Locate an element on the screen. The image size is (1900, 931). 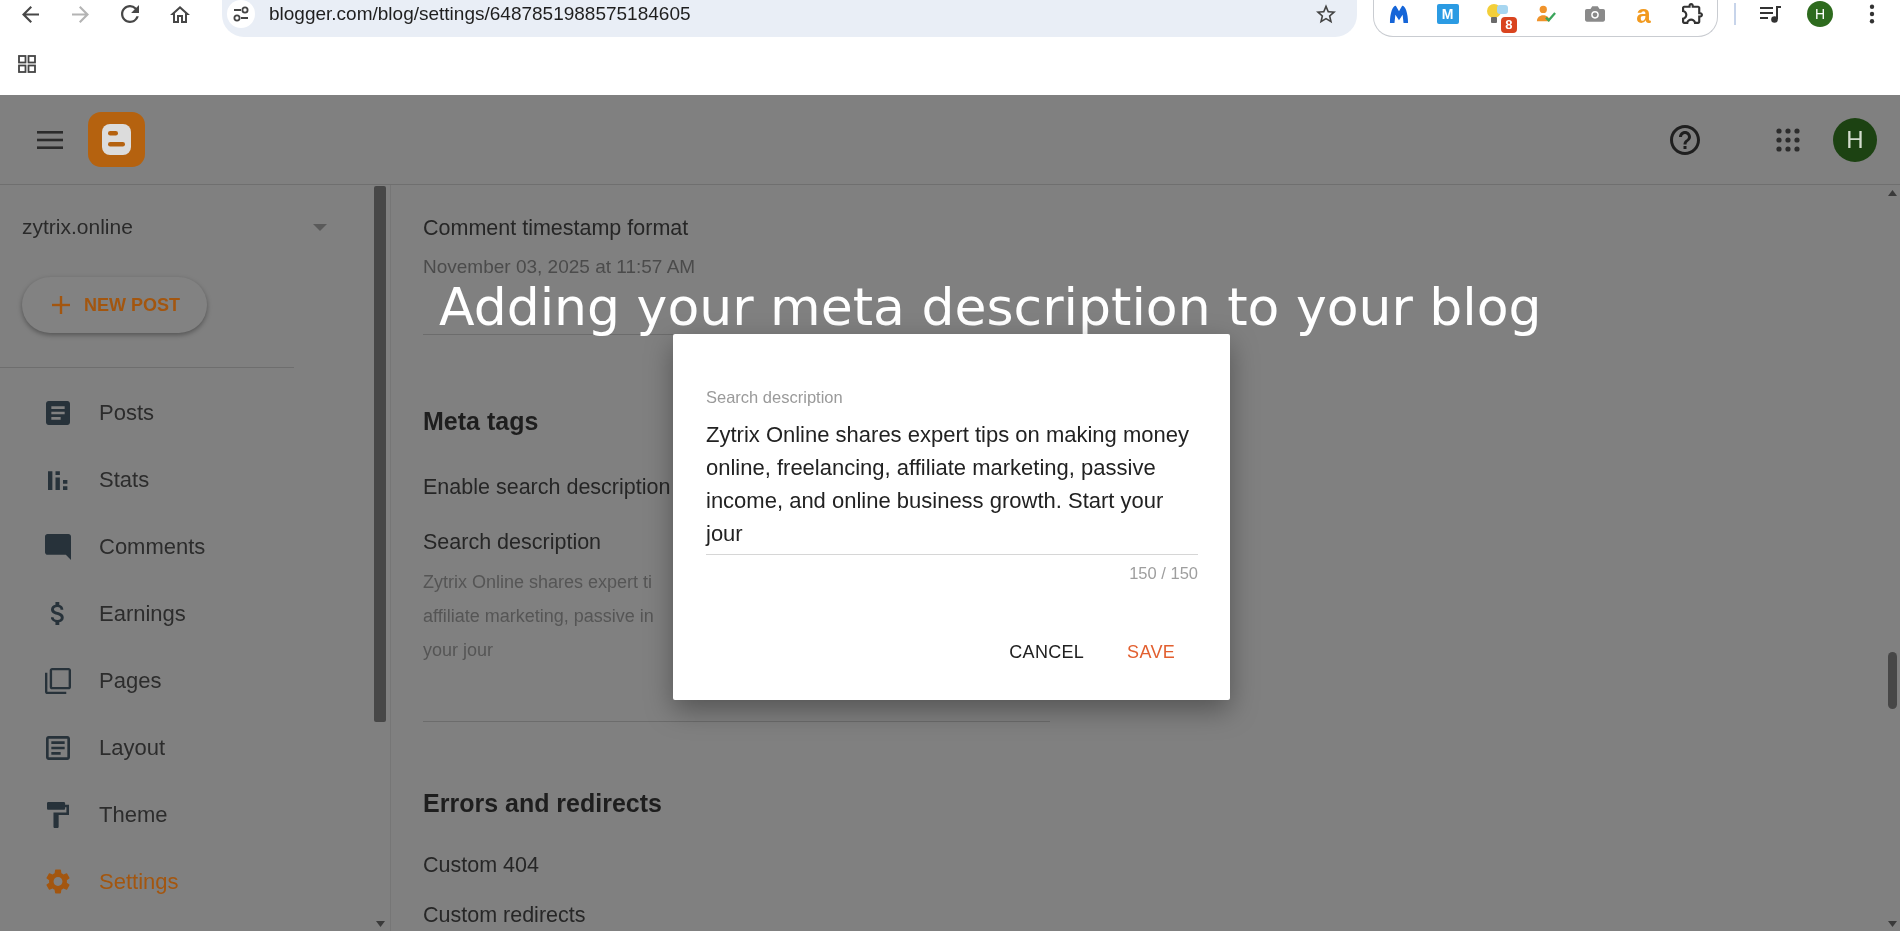
camera-icon is located at coordinates (1594, 13).